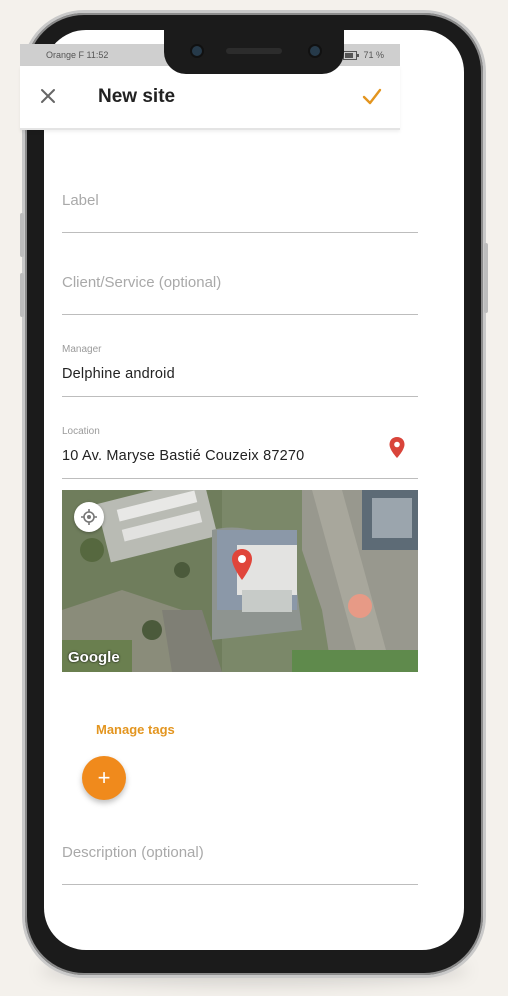 This screenshot has height=996, width=508. I want to click on map-pin-icon, so click(397, 448).